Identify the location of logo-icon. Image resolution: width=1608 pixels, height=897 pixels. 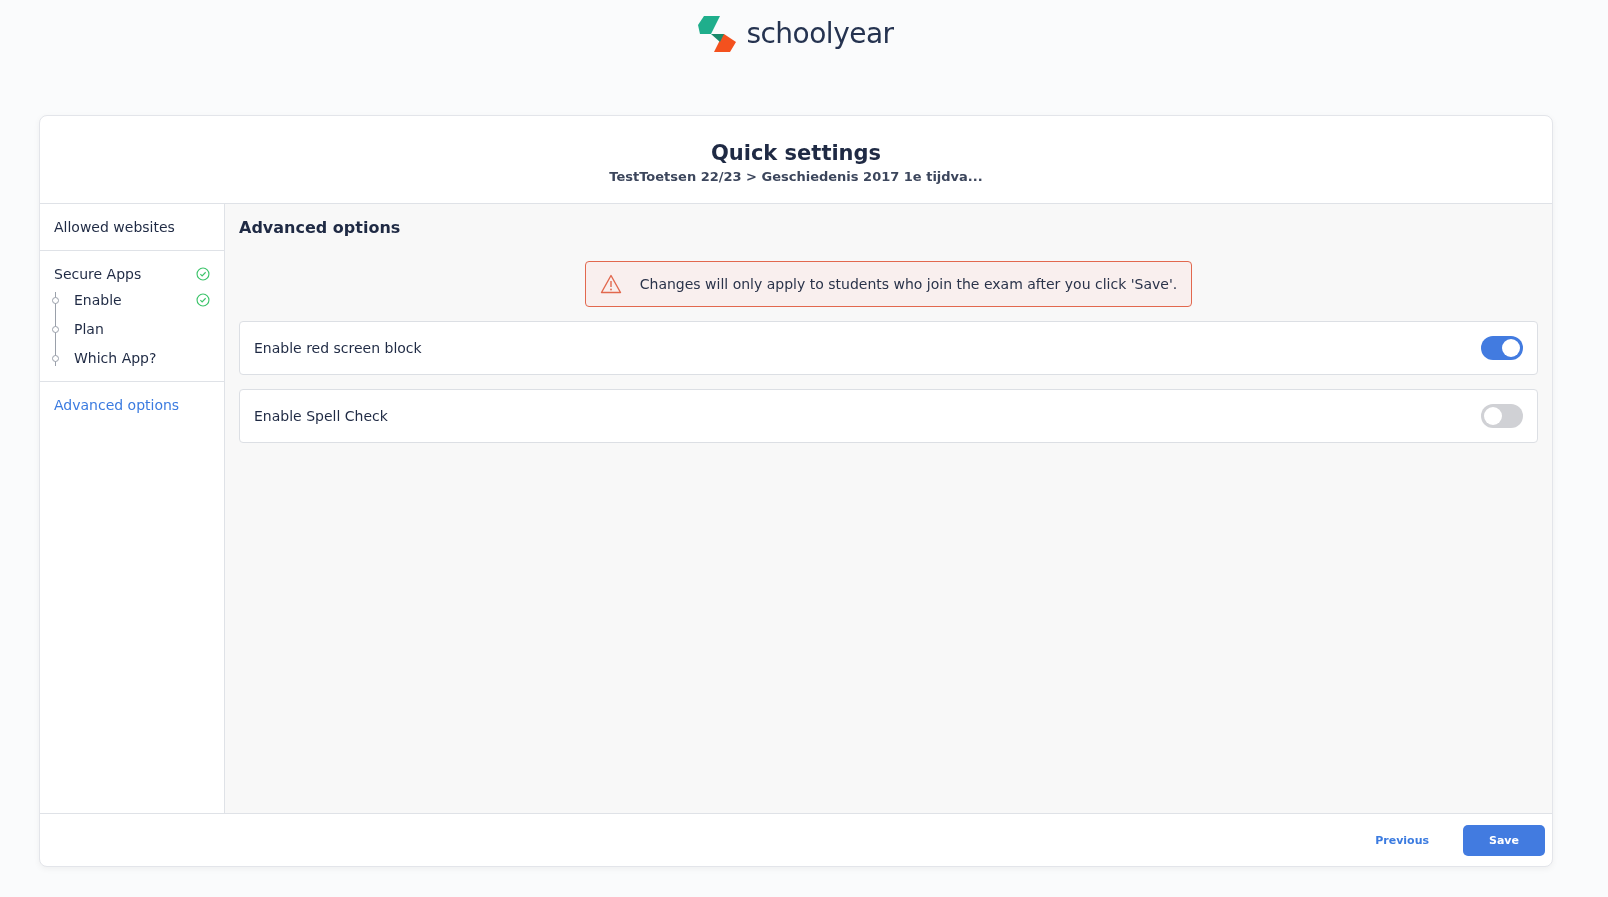
(717, 33).